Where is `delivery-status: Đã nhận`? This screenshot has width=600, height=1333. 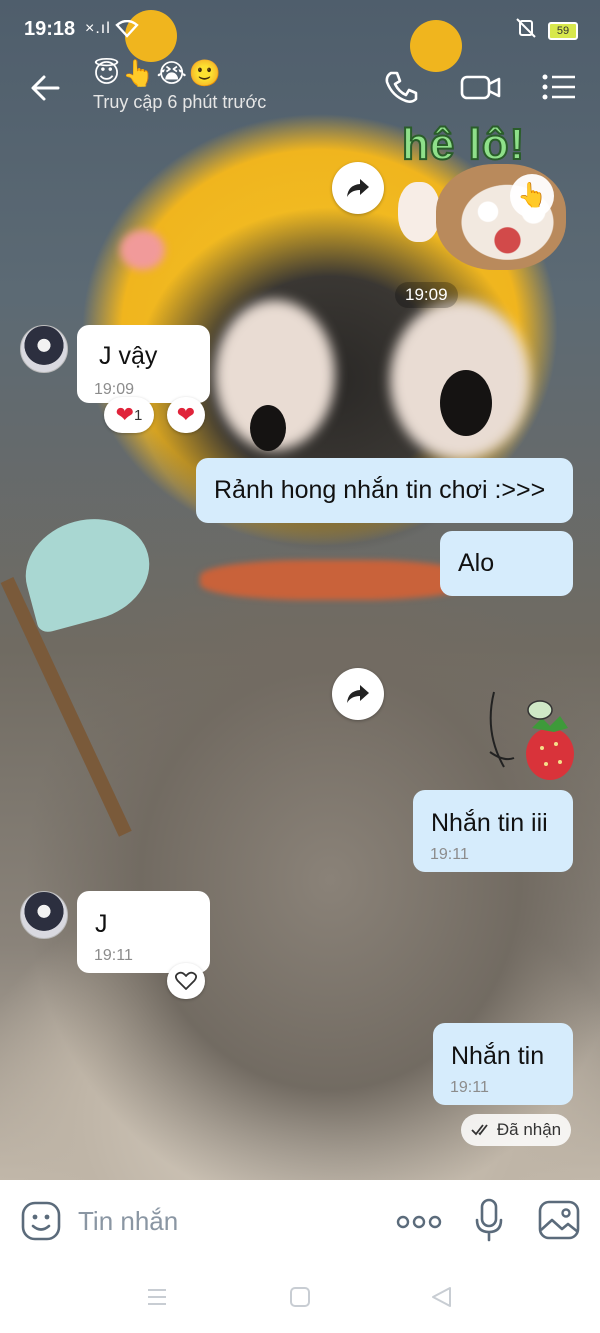 delivery-status: Đã nhận is located at coordinates (516, 1130).